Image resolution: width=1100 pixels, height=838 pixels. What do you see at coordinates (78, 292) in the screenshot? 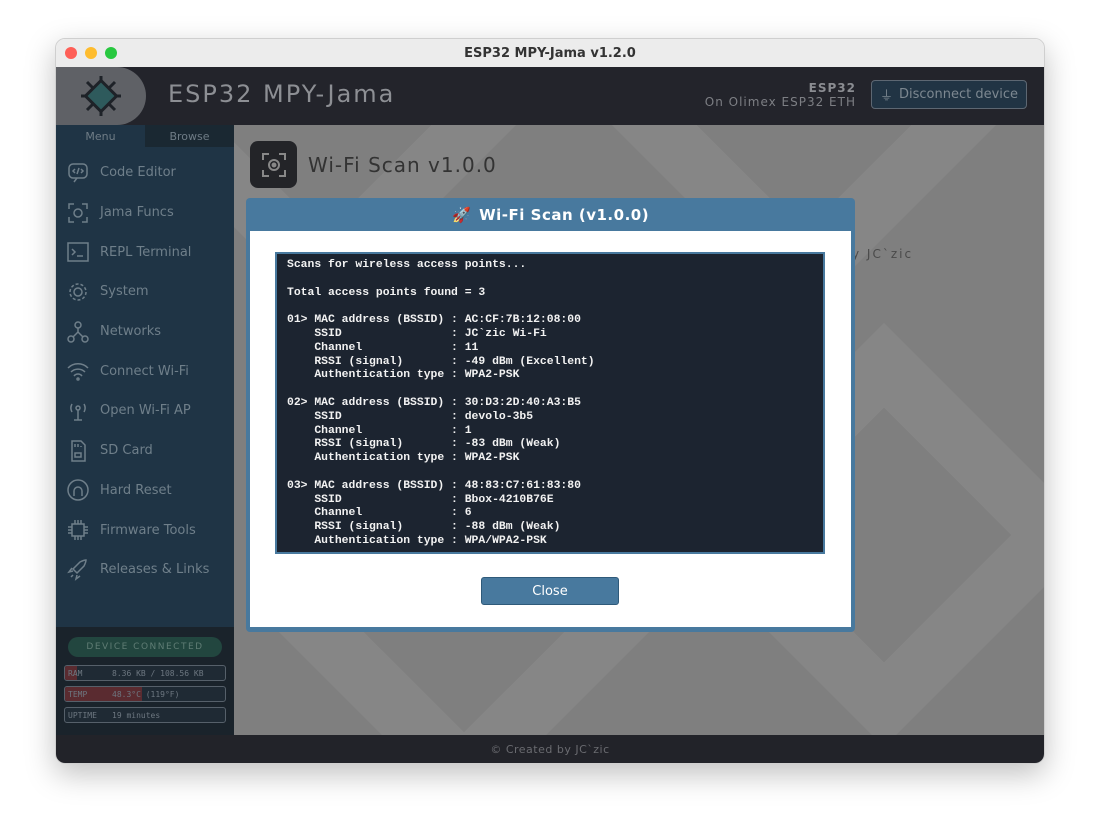
I see `gear-icon` at bounding box center [78, 292].